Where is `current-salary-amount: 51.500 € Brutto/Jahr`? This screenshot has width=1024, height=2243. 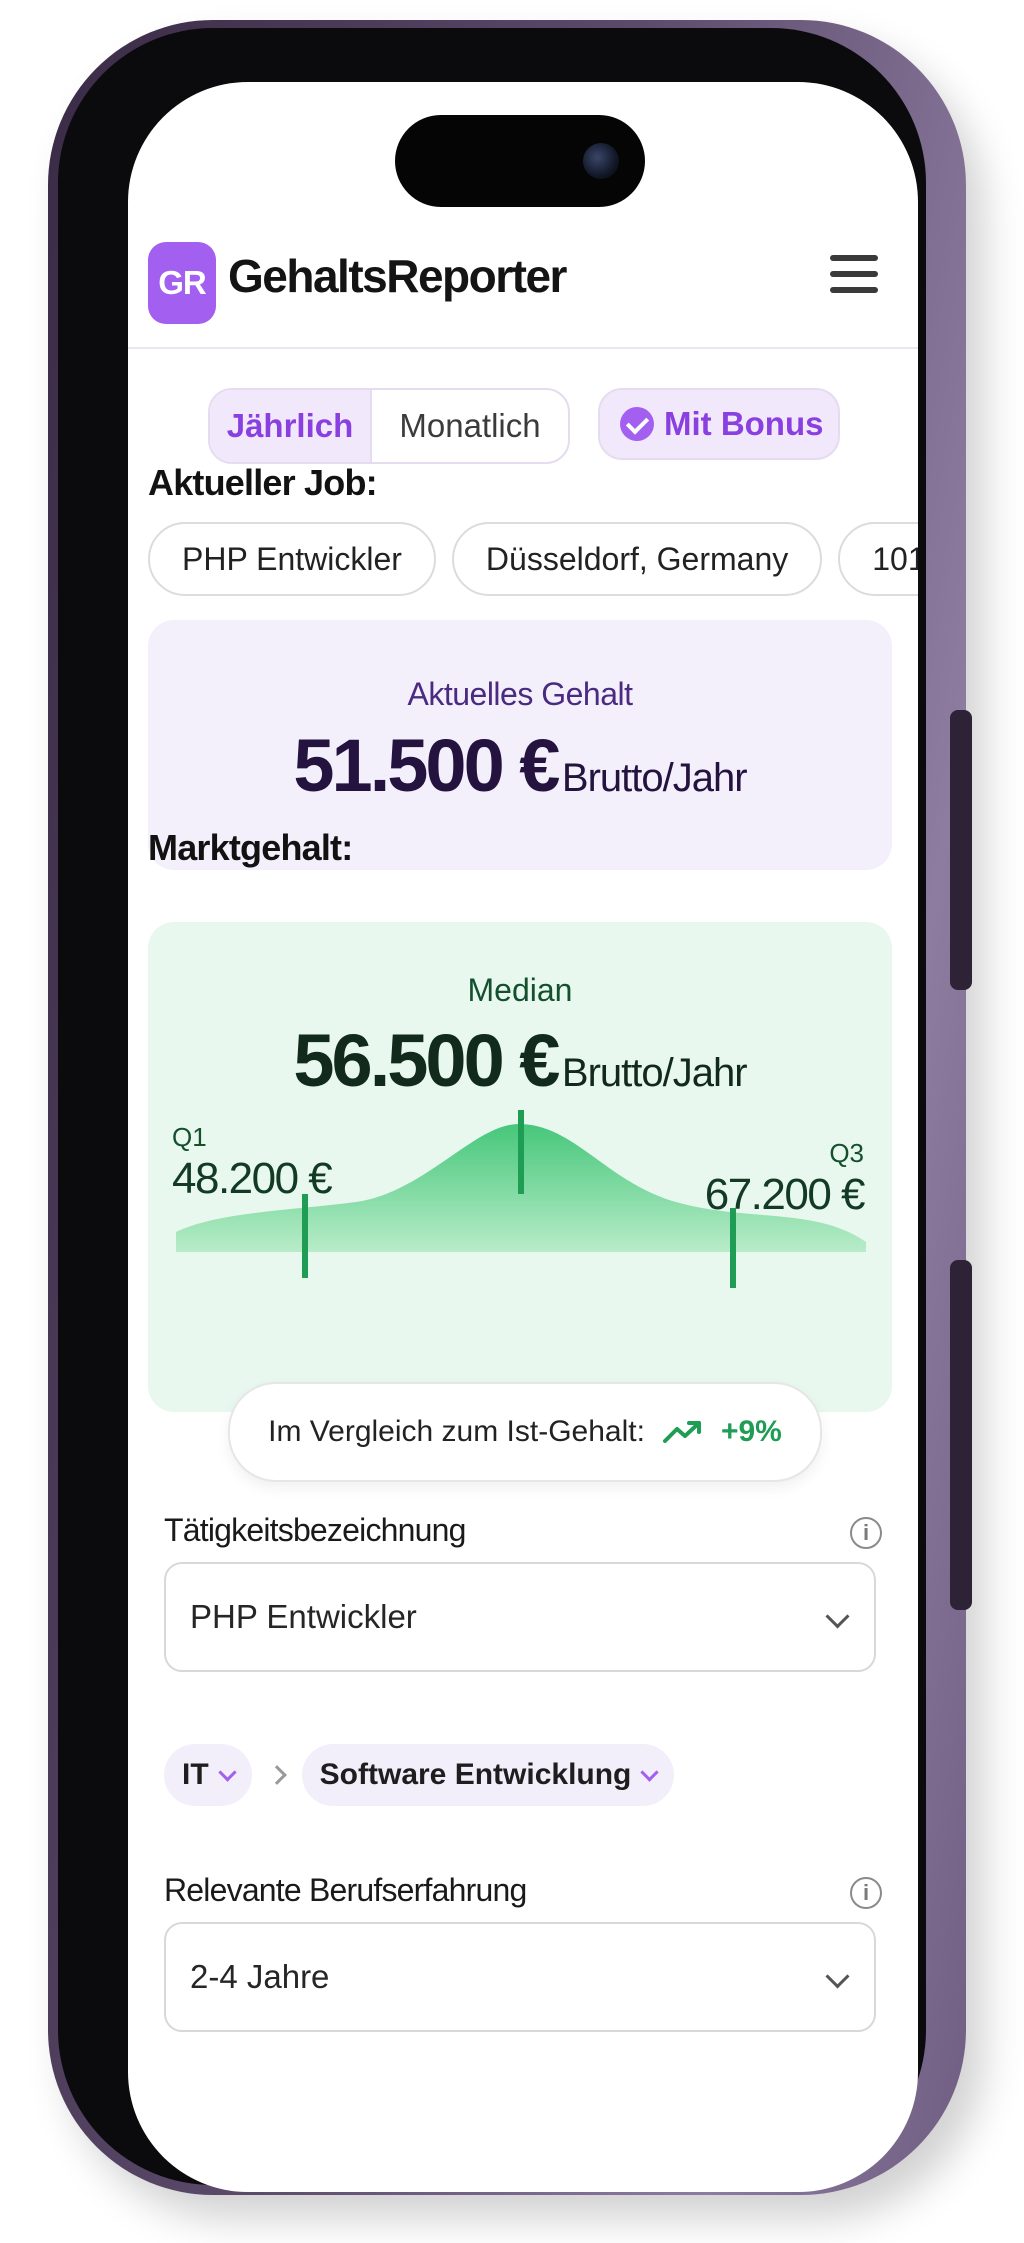 current-salary-amount: 51.500 € Brutto/Jahr is located at coordinates (520, 765).